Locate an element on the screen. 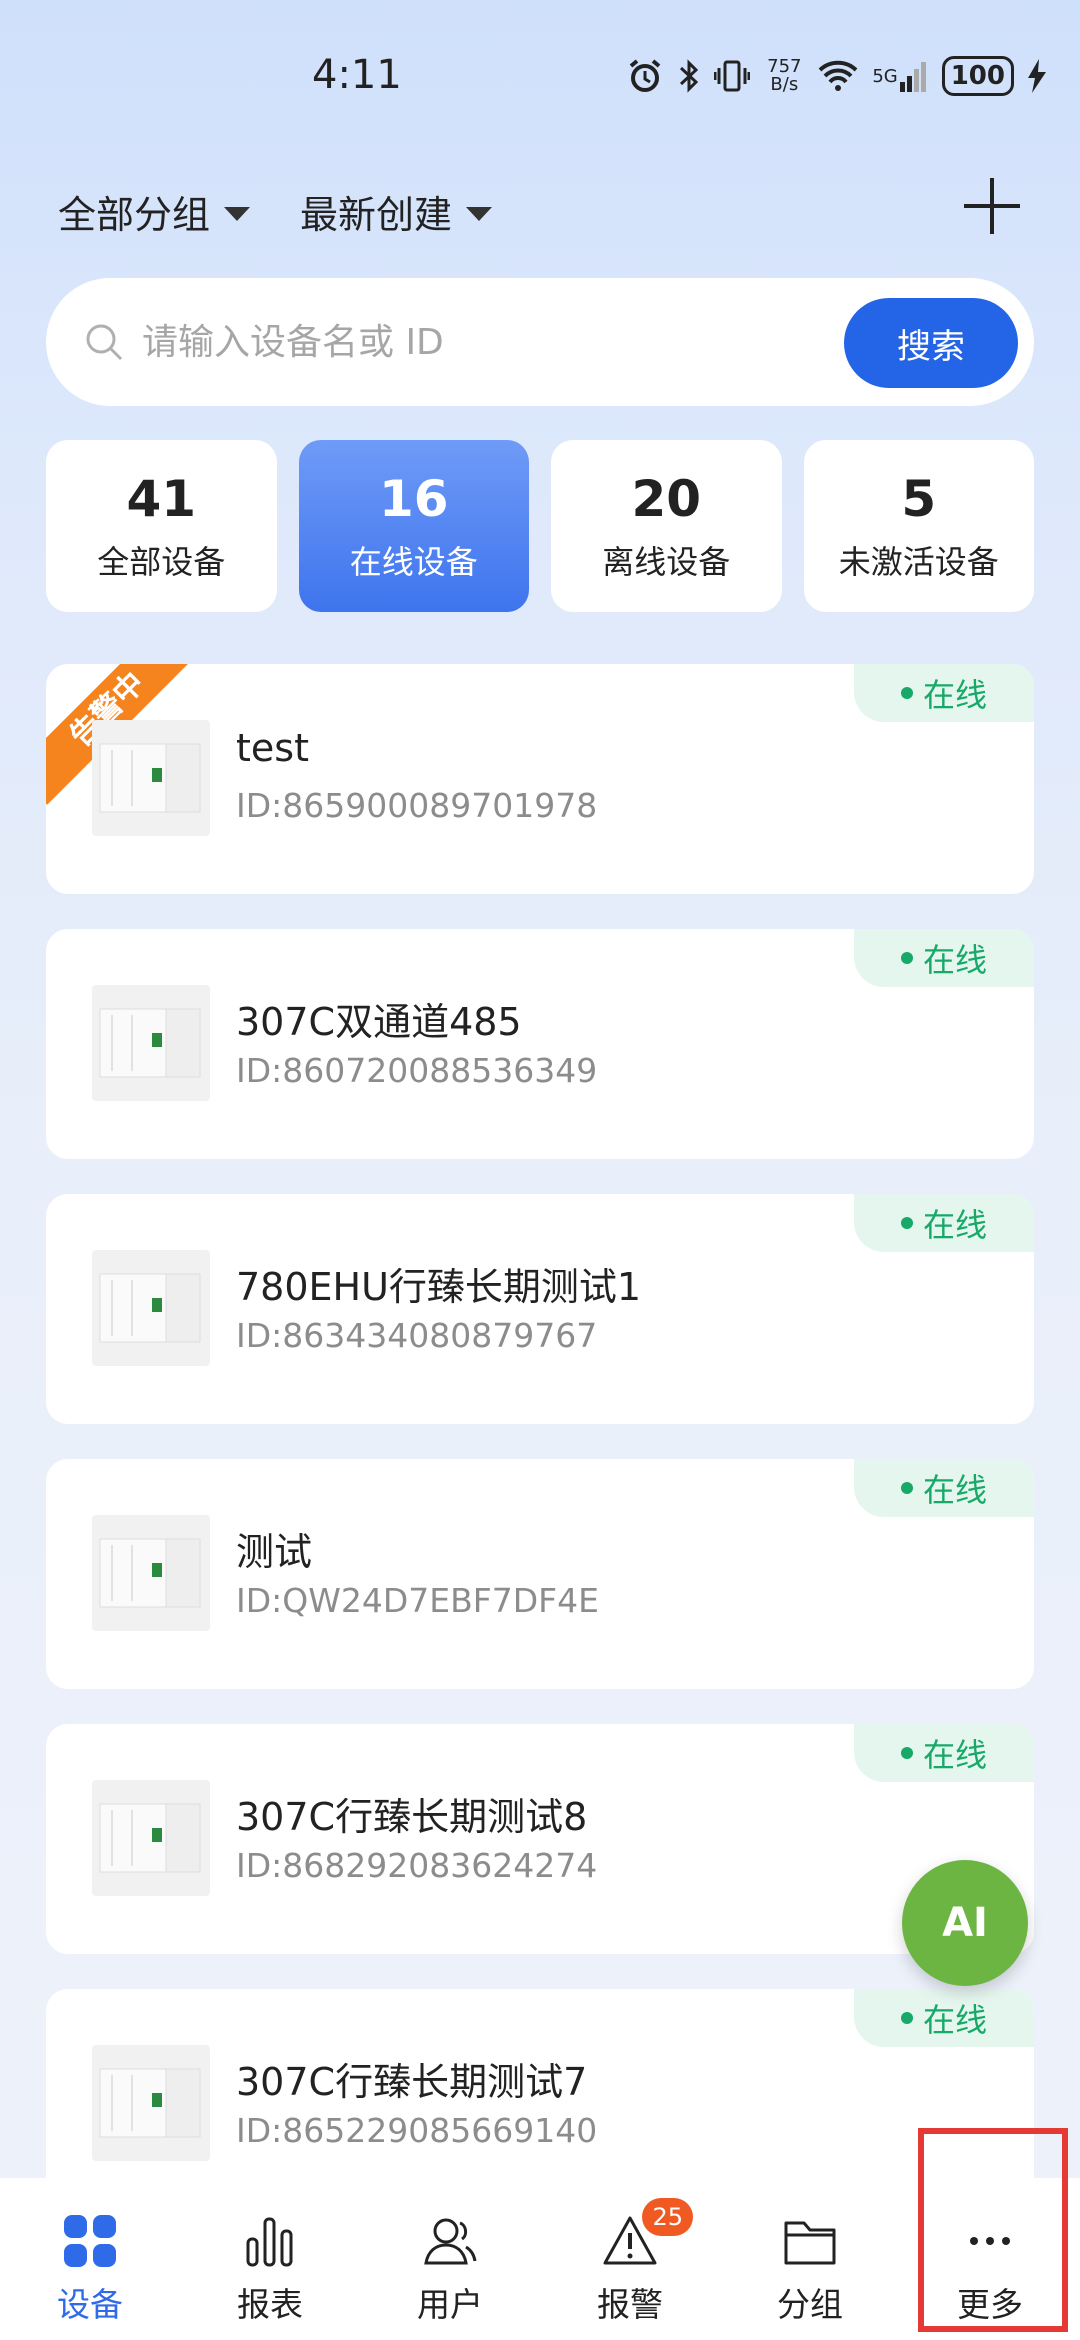  device-name: test is located at coordinates (272, 748).